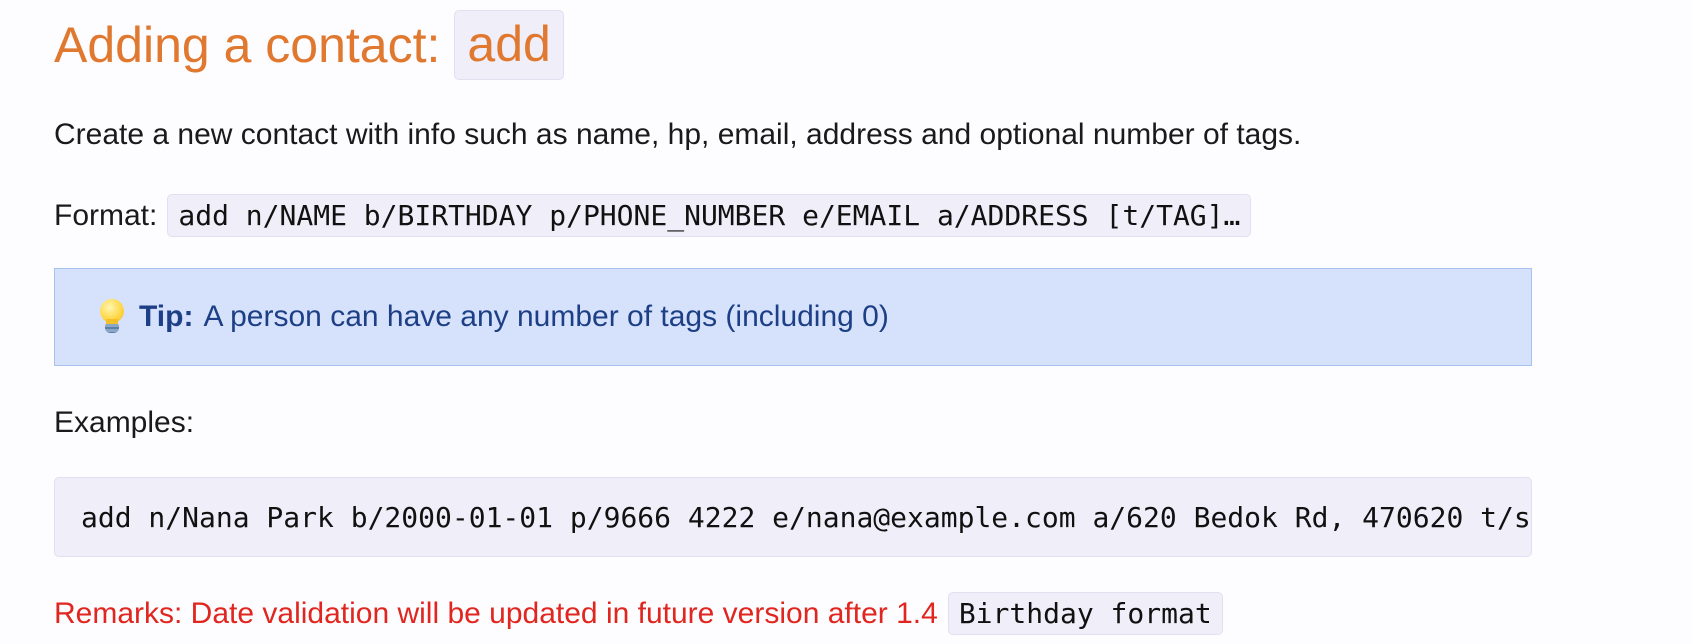 The image size is (1692, 644). I want to click on birthday-format-code: Birthday format, so click(1085, 613).